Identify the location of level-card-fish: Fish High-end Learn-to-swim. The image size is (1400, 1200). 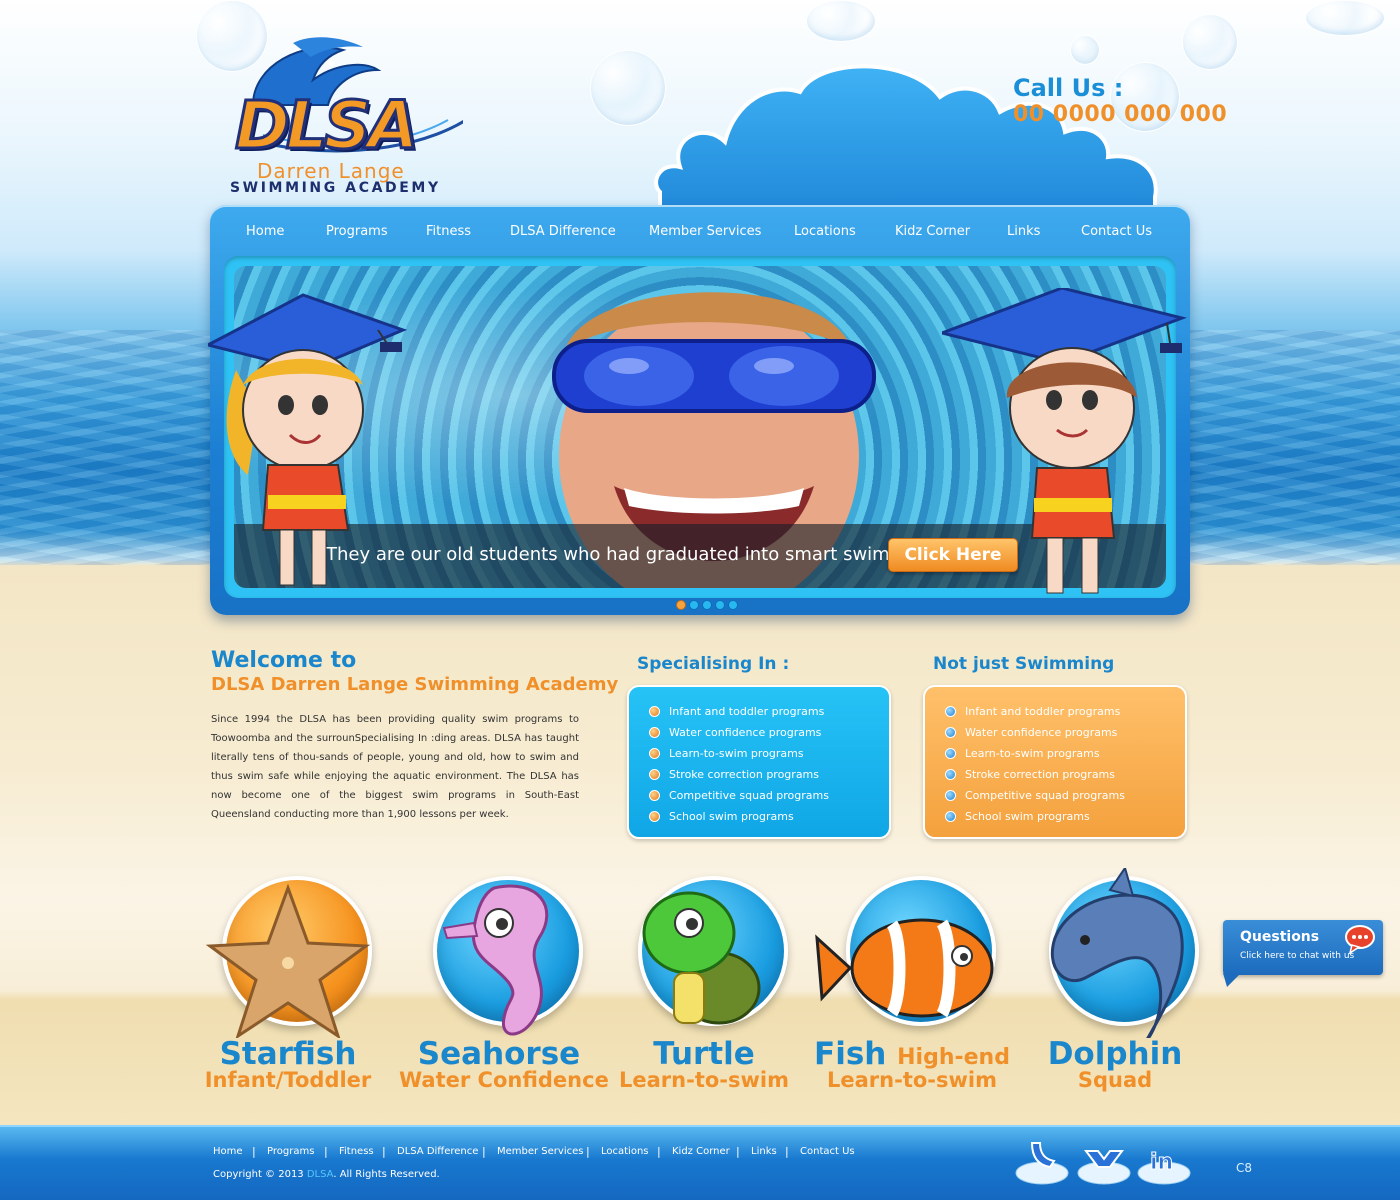
(912, 988).